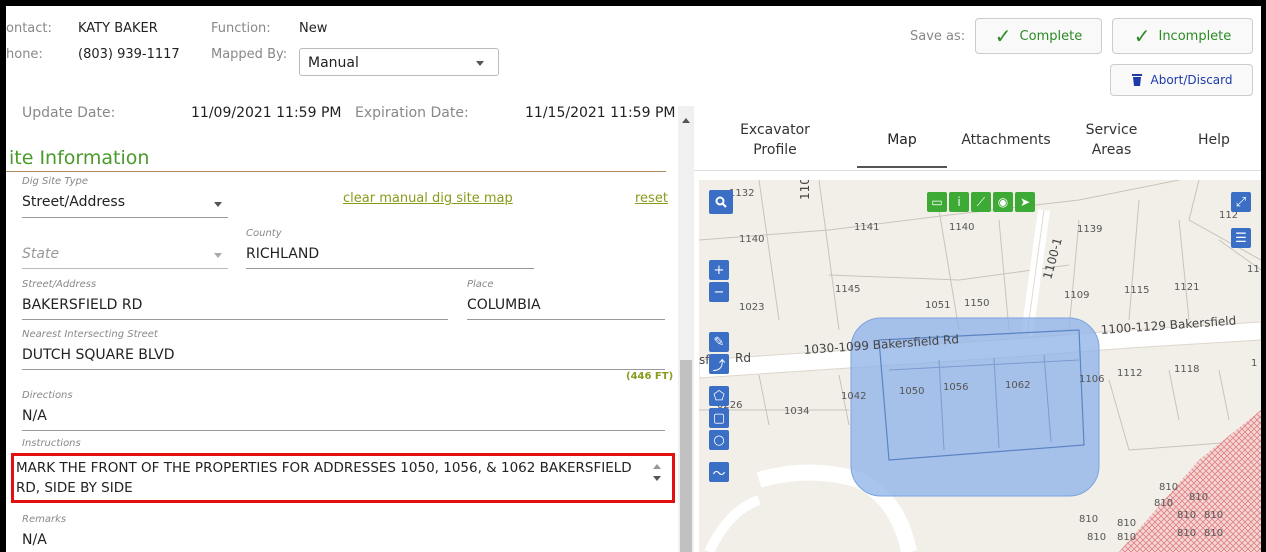 The width and height of the screenshot is (1266, 552). Describe the element at coordinates (847, 289) in the screenshot. I see `parcel-1145: 1145` at that location.